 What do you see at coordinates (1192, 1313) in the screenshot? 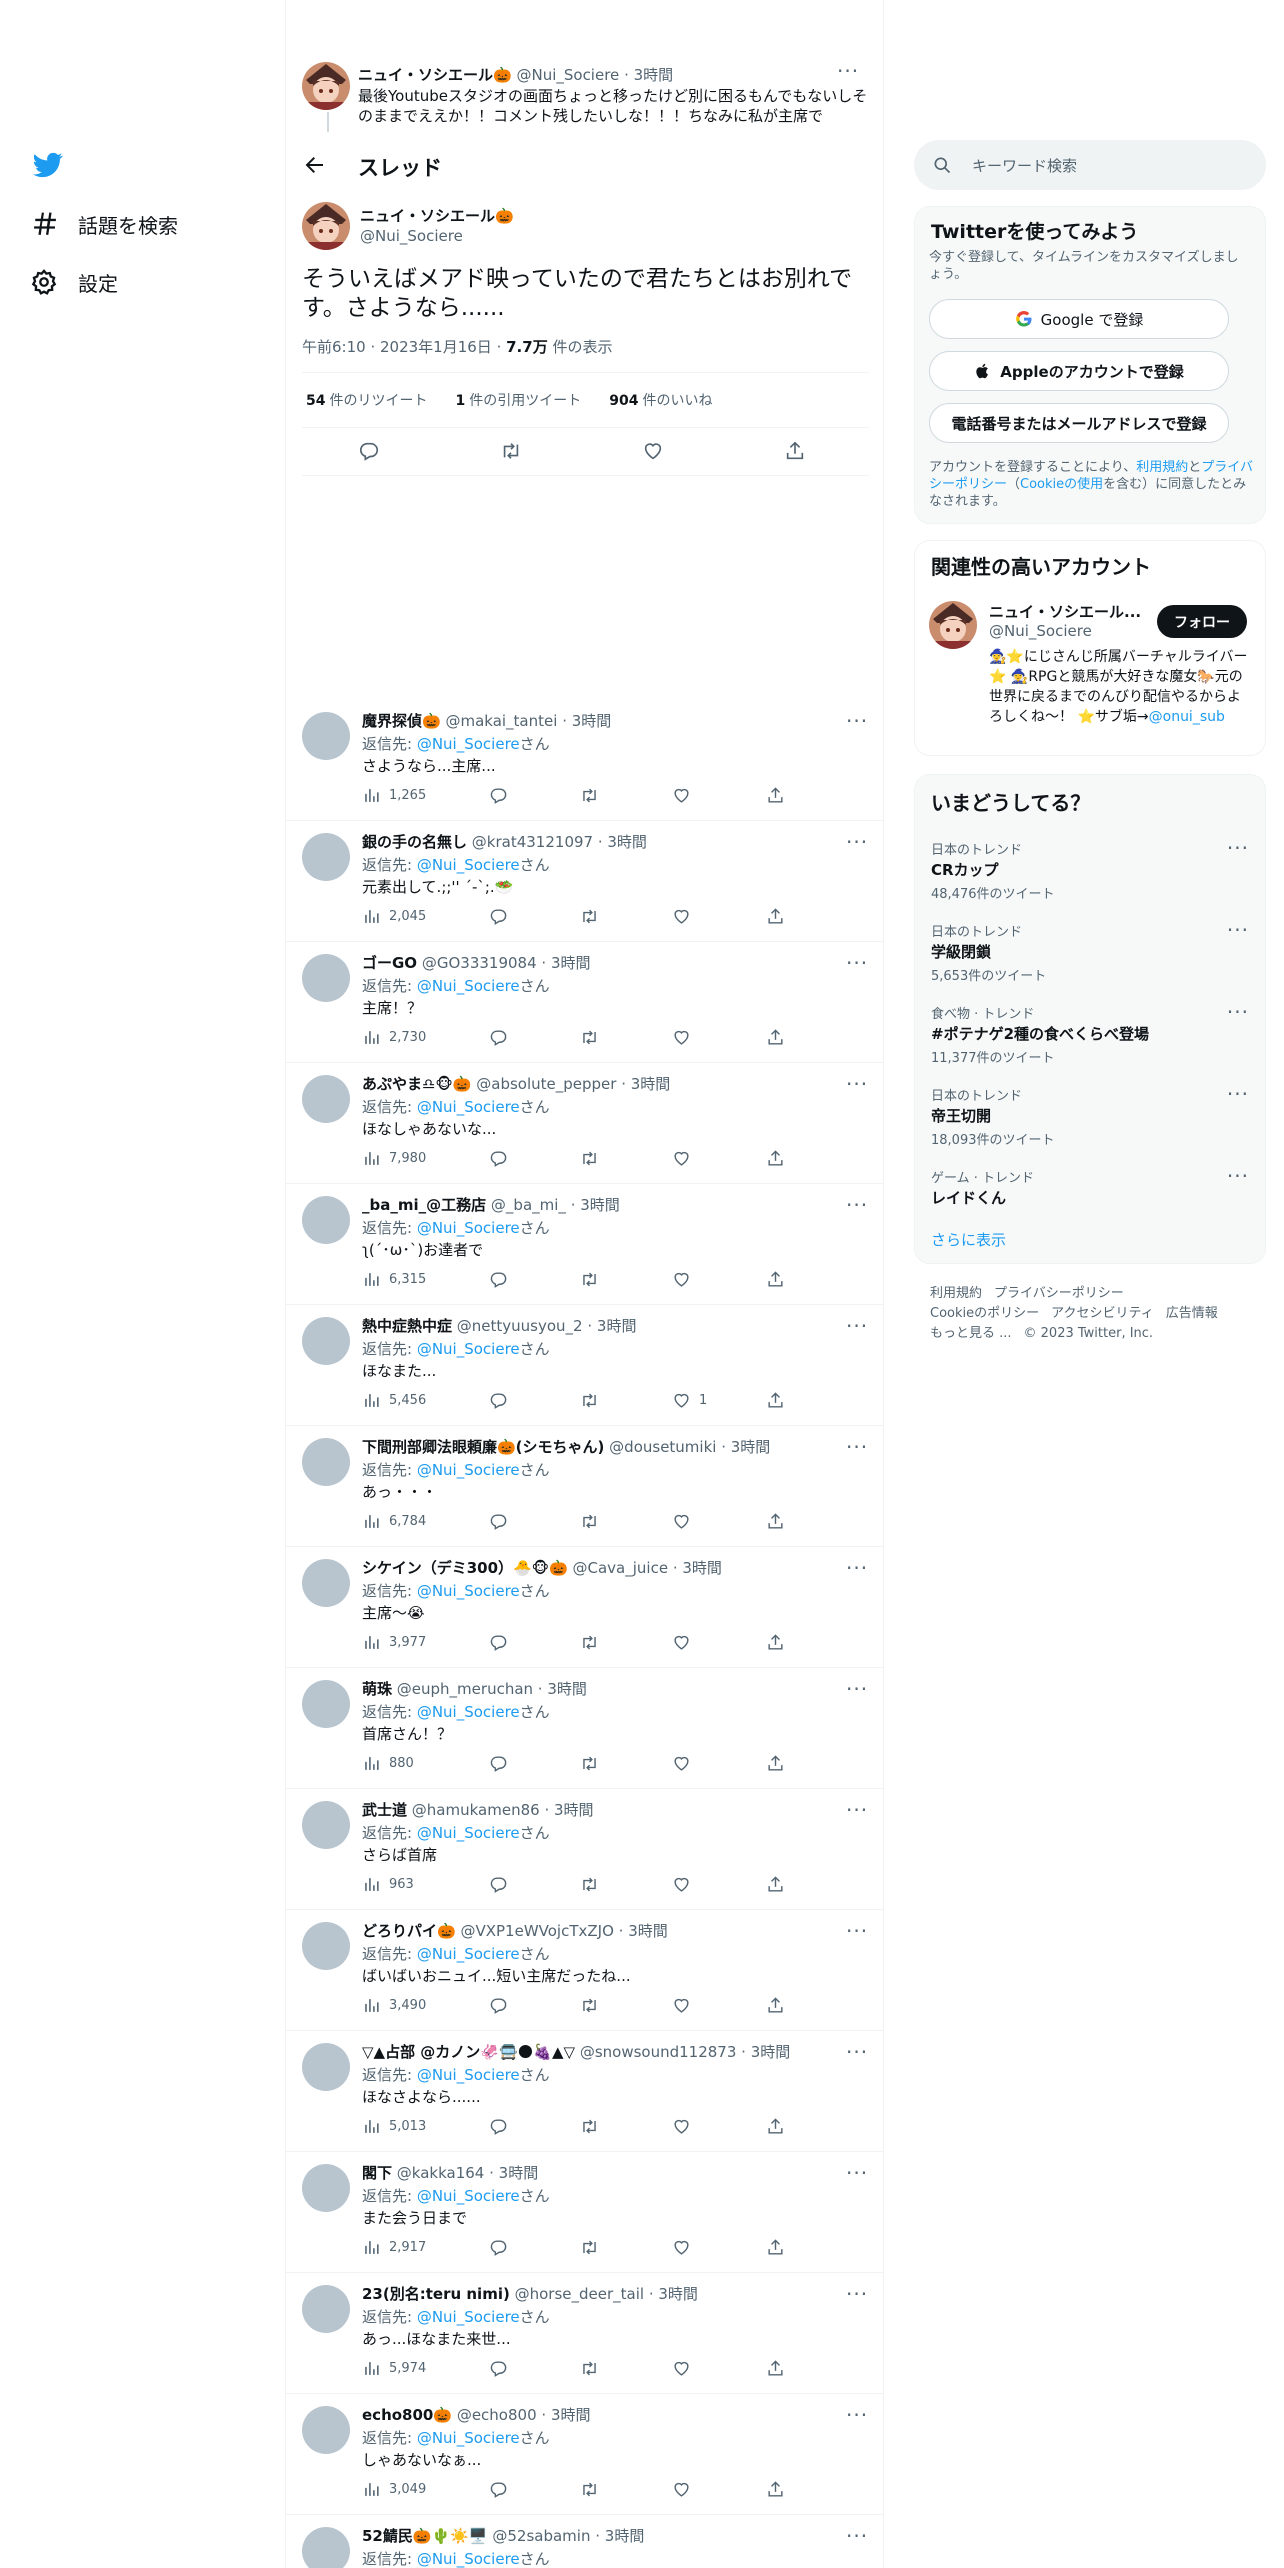
I see `footer-ads-link: 広告情報` at bounding box center [1192, 1313].